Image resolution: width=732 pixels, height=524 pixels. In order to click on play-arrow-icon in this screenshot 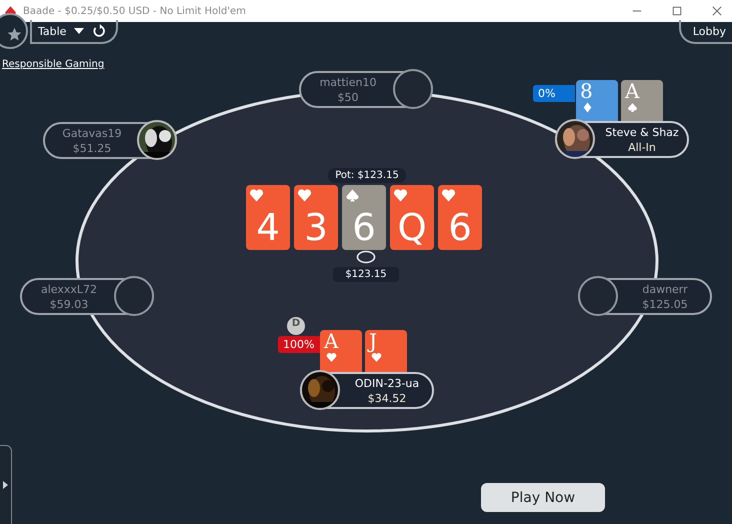, I will do `click(5, 485)`.